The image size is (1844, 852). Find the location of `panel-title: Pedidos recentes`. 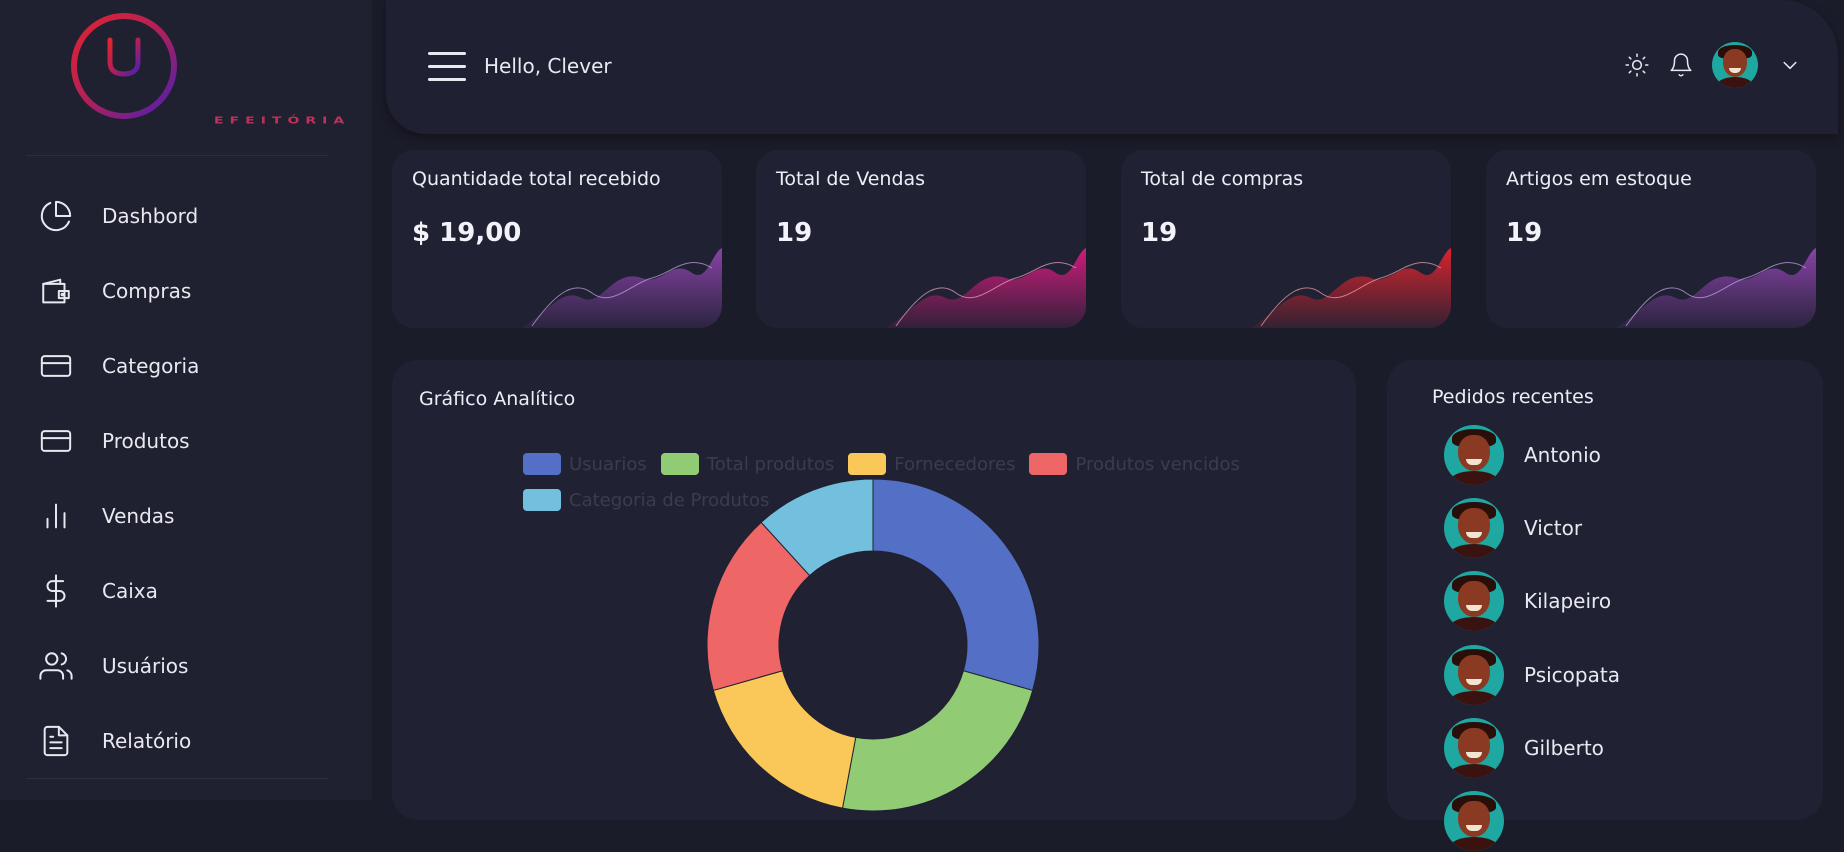

panel-title: Pedidos recentes is located at coordinates (1513, 397).